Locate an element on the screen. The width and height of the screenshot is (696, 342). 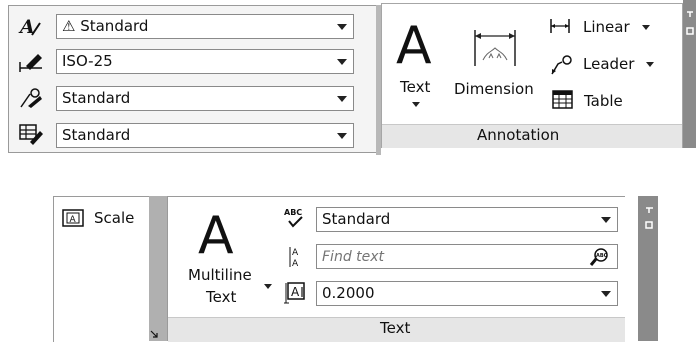
find-text-field: ABC is located at coordinates (467, 256).